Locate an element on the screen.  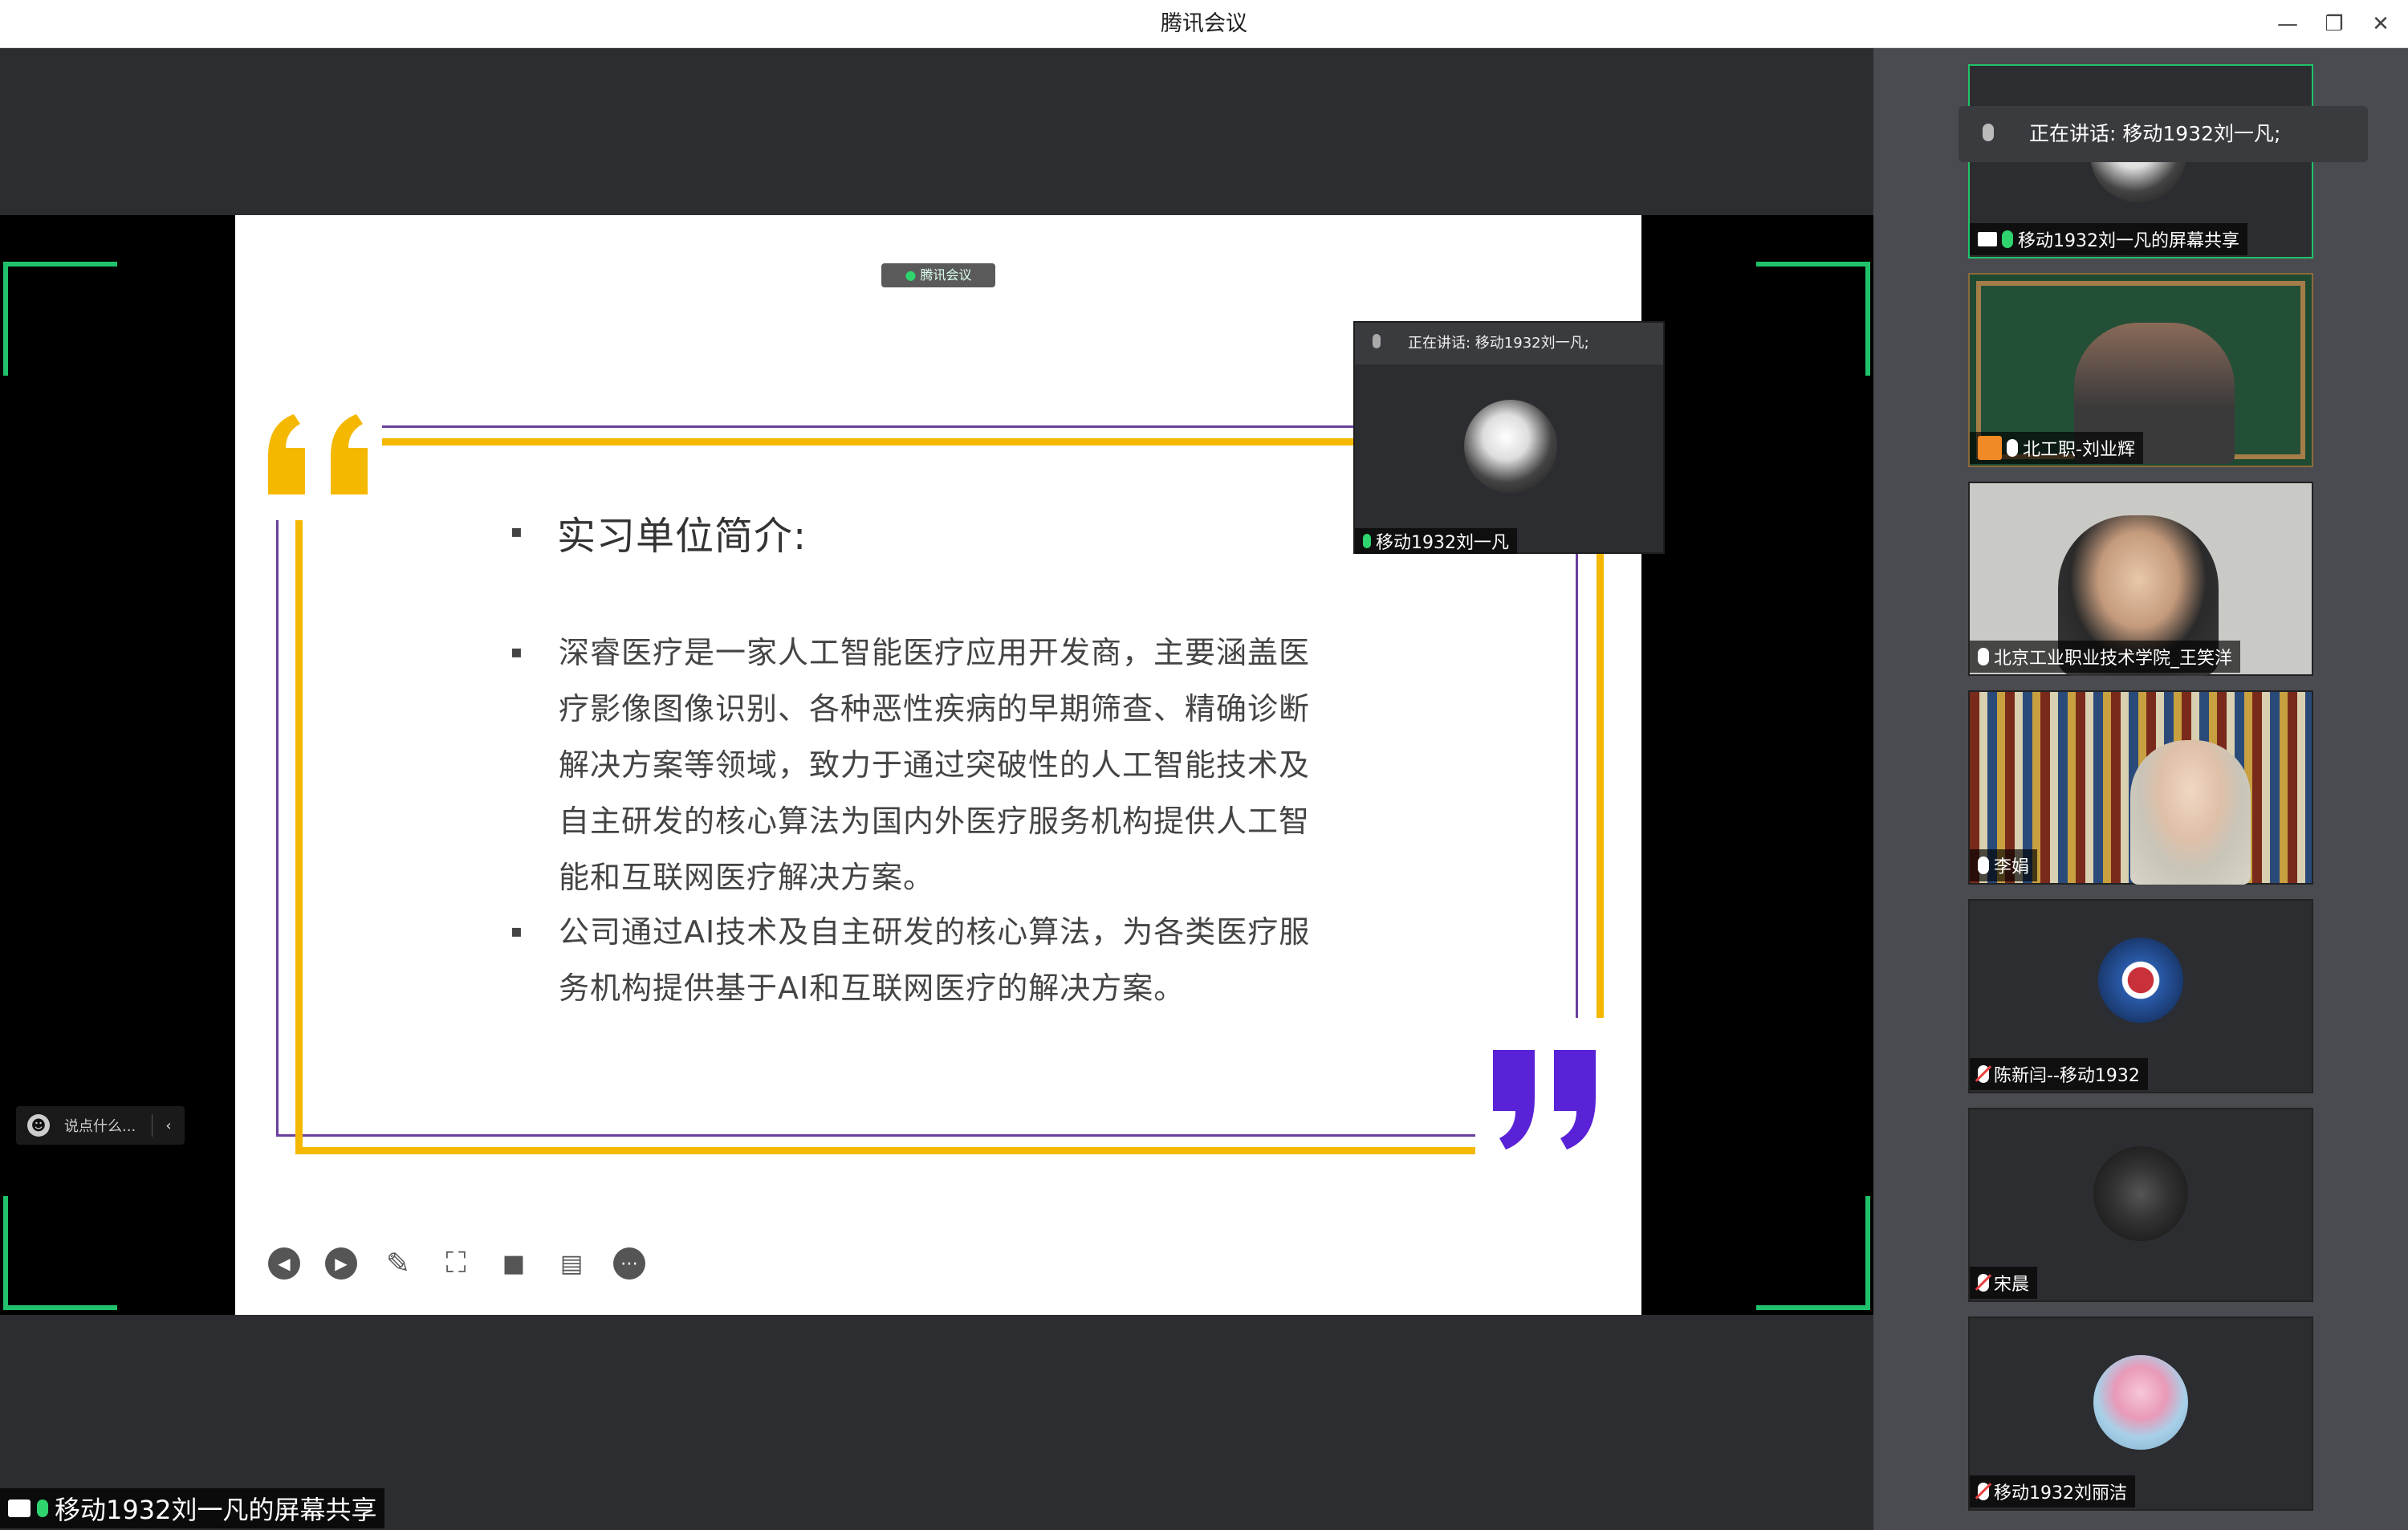
participant-tile: 宋晨 is located at coordinates (2140, 1205).